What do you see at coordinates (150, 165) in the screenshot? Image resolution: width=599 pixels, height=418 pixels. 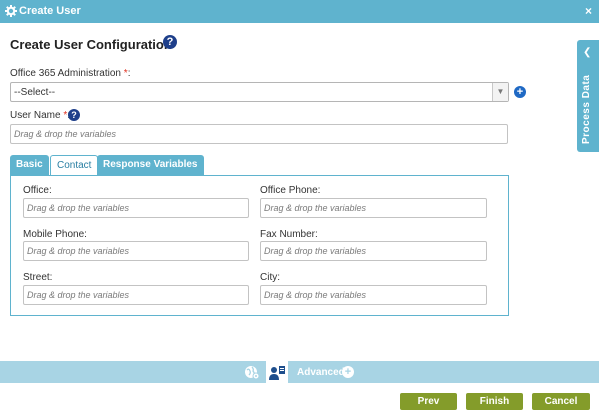 I see `tab-response-variables: Response Variables` at bounding box center [150, 165].